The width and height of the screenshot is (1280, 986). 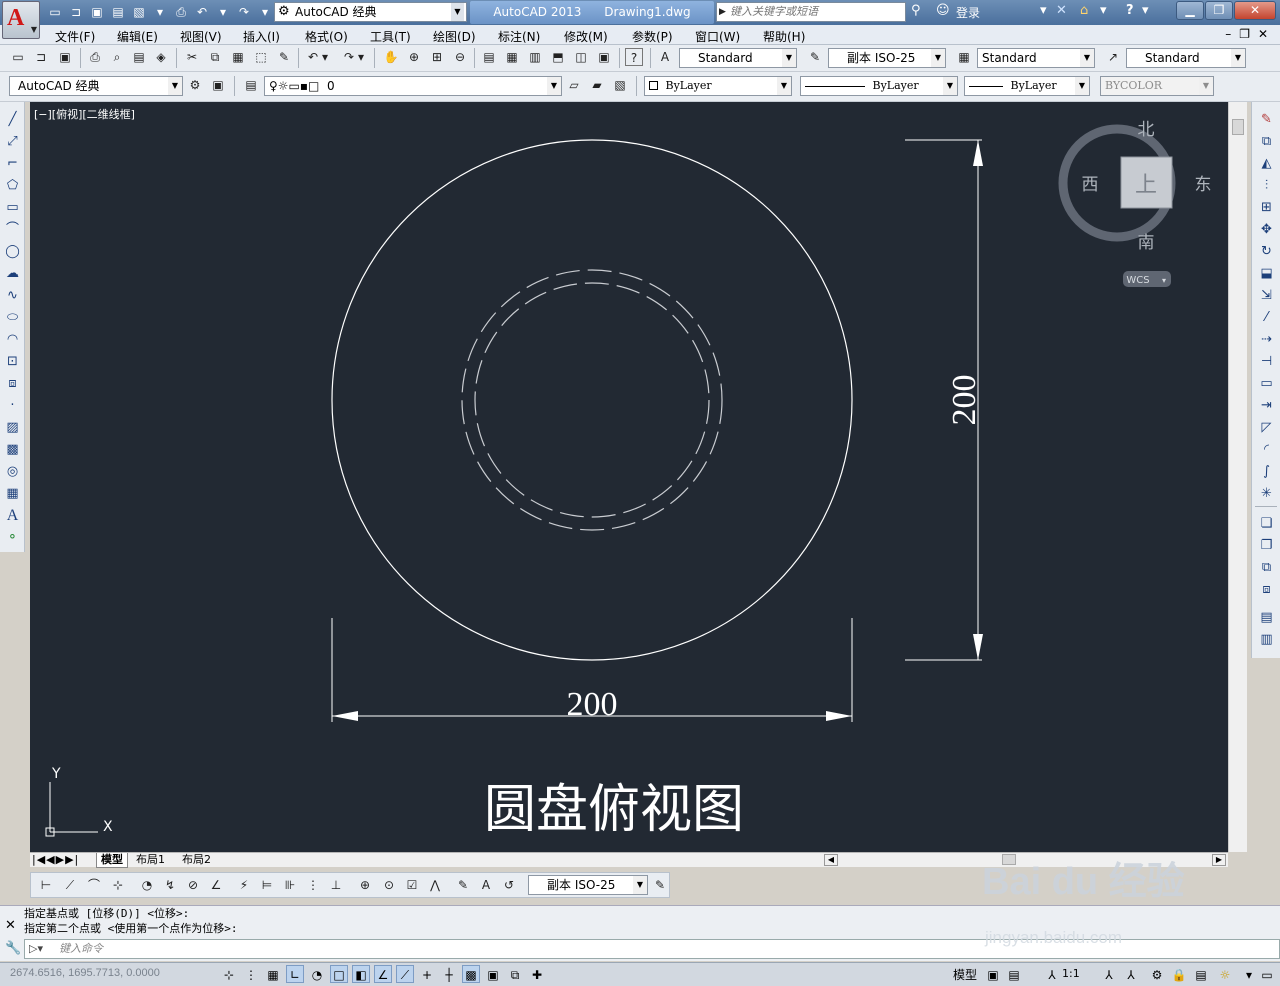 I want to click on join-icon: ⇥, so click(x=1266, y=405).